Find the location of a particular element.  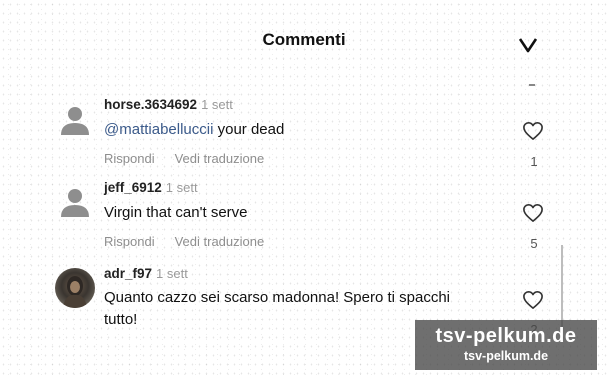

watermark: tsv-pelkum.de tsv-pelkum.de is located at coordinates (506, 345).